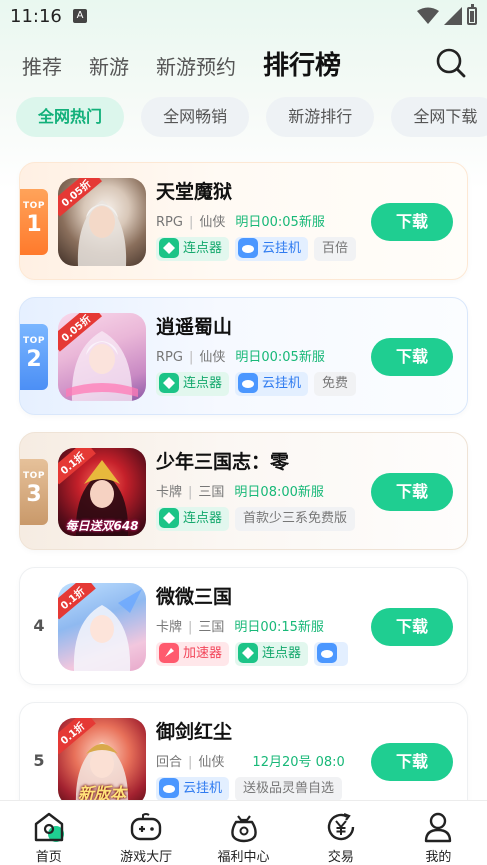 The width and height of the screenshot is (487, 865). What do you see at coordinates (102, 762) in the screenshot?
I see `game-icon: 0.1折 新版本` at bounding box center [102, 762].